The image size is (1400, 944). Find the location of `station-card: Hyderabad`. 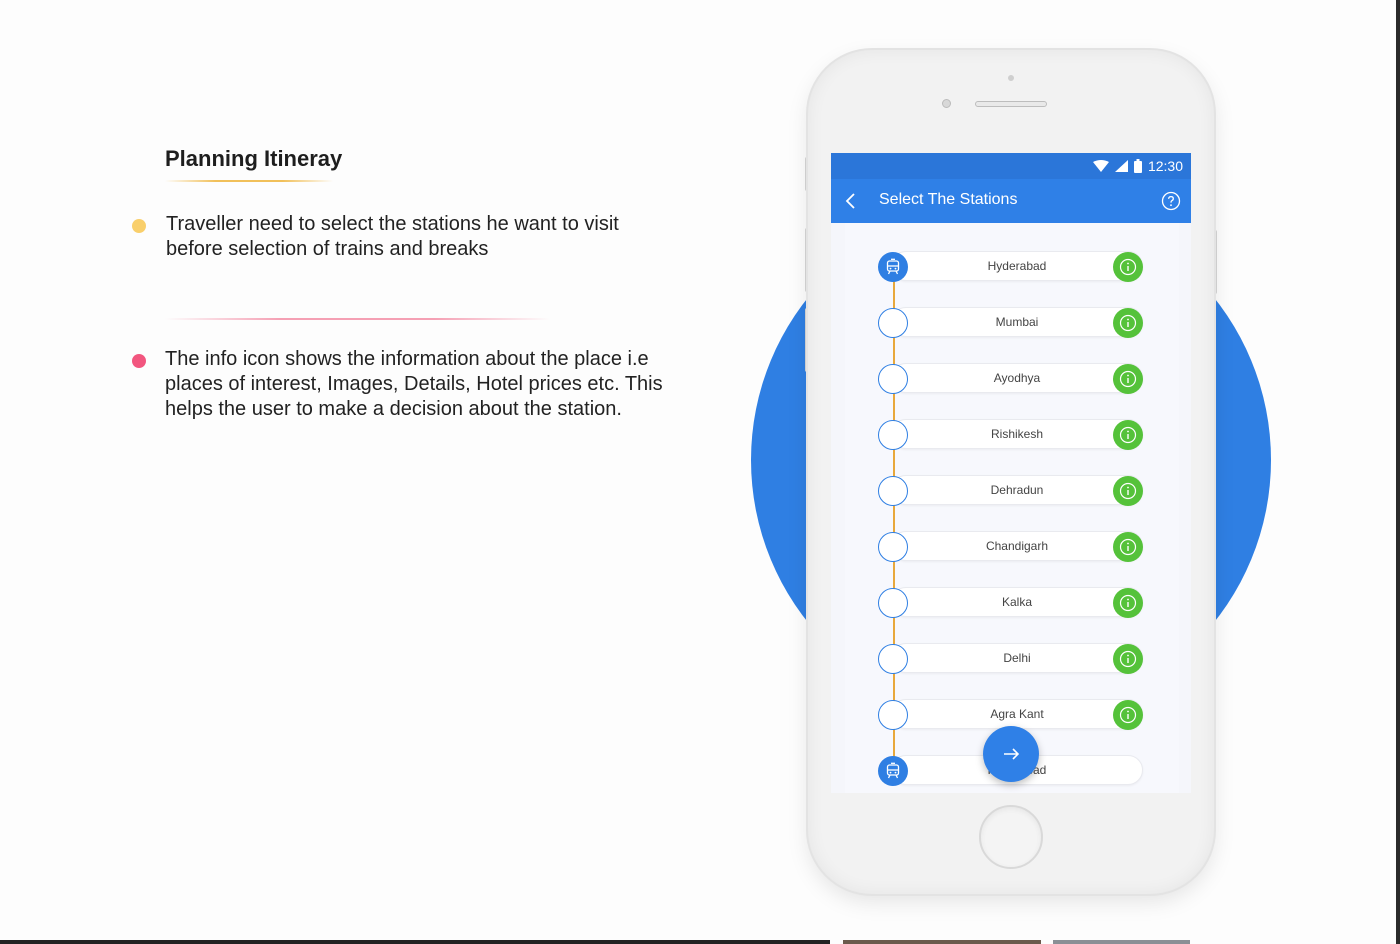

station-card: Hyderabad is located at coordinates (1017, 266).